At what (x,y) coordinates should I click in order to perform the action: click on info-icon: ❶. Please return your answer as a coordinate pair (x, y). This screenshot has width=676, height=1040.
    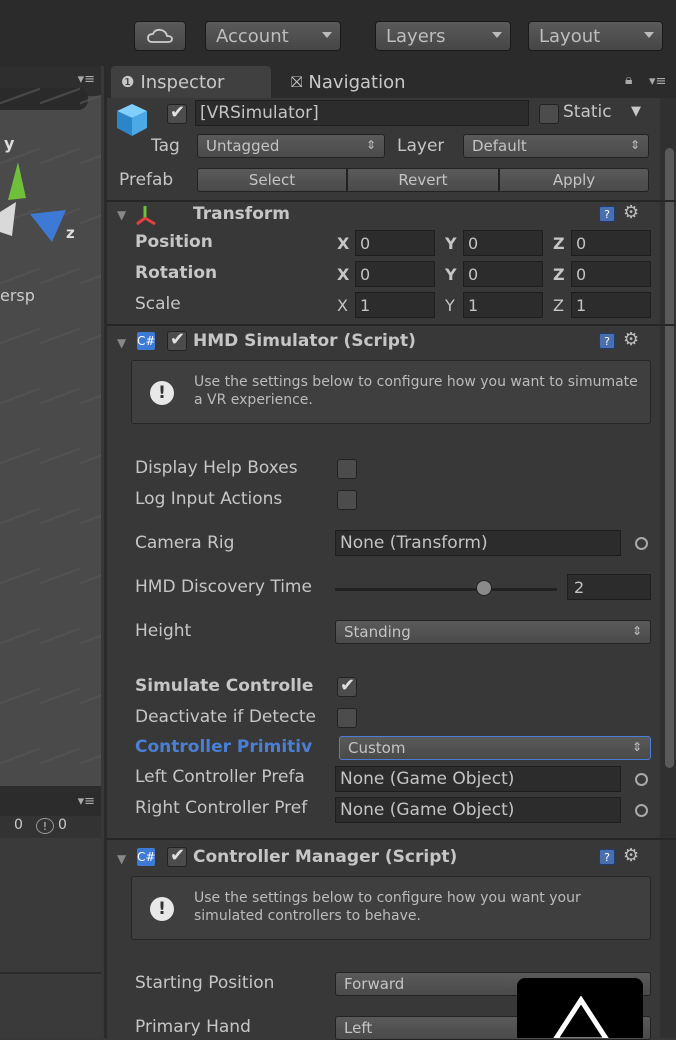
    Looking at the image, I should click on (128, 82).